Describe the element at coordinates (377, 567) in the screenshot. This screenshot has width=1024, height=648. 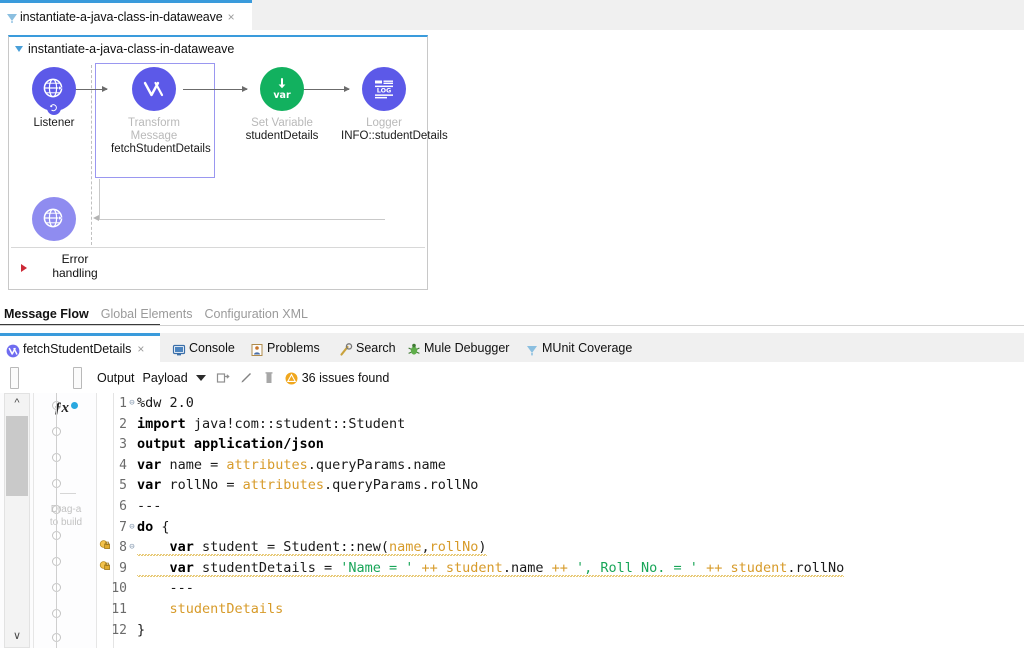
I see `code-token: 'Name = '` at that location.